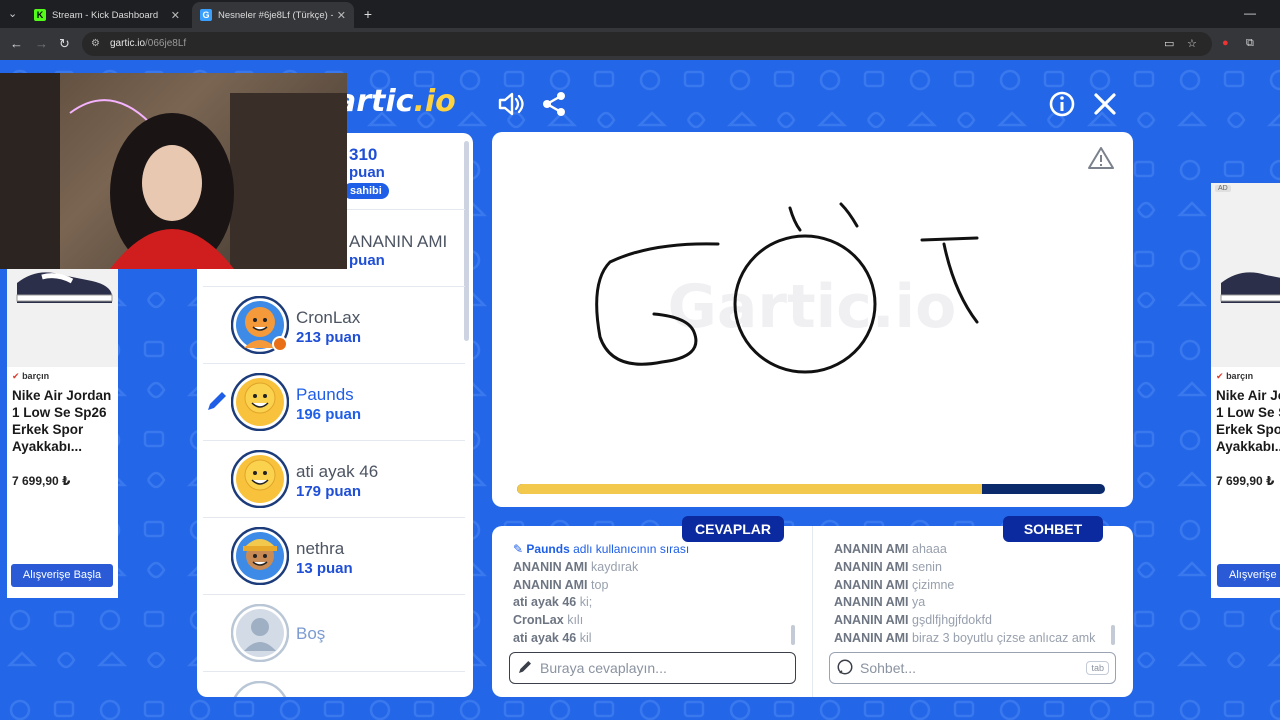  I want to click on site-settings-icon: ⚙, so click(95, 44).